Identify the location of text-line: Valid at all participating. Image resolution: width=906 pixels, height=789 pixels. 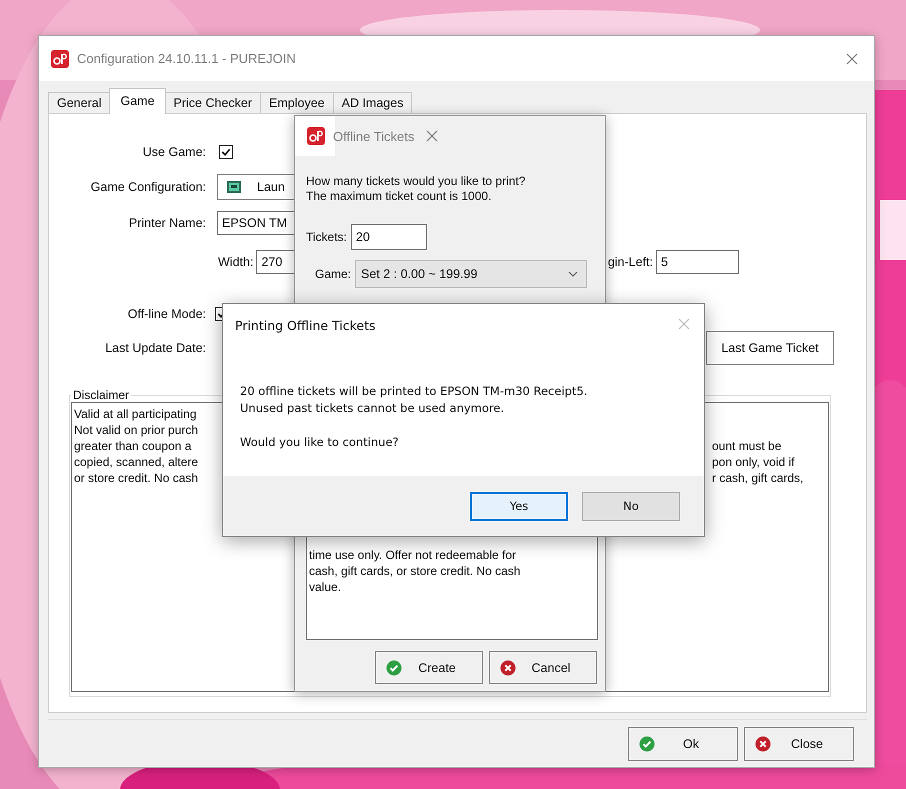
(136, 414).